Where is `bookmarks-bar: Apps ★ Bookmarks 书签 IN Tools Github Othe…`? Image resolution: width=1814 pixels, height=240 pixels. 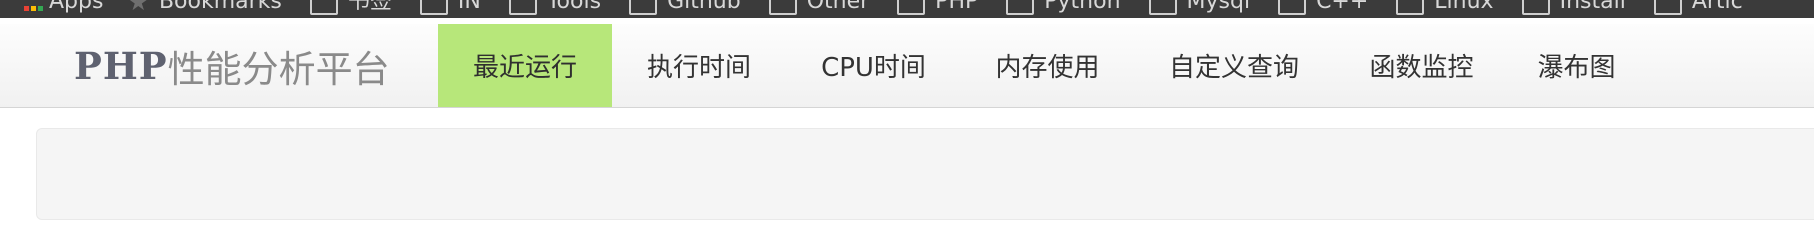
bookmarks-bar: Apps ★ Bookmarks 书签 IN Tools Github Othe… is located at coordinates (907, 9).